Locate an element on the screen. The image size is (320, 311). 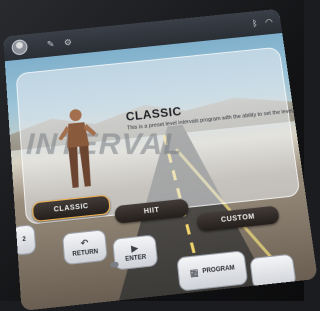
program-label: PROGRAM is located at coordinates (219, 270).